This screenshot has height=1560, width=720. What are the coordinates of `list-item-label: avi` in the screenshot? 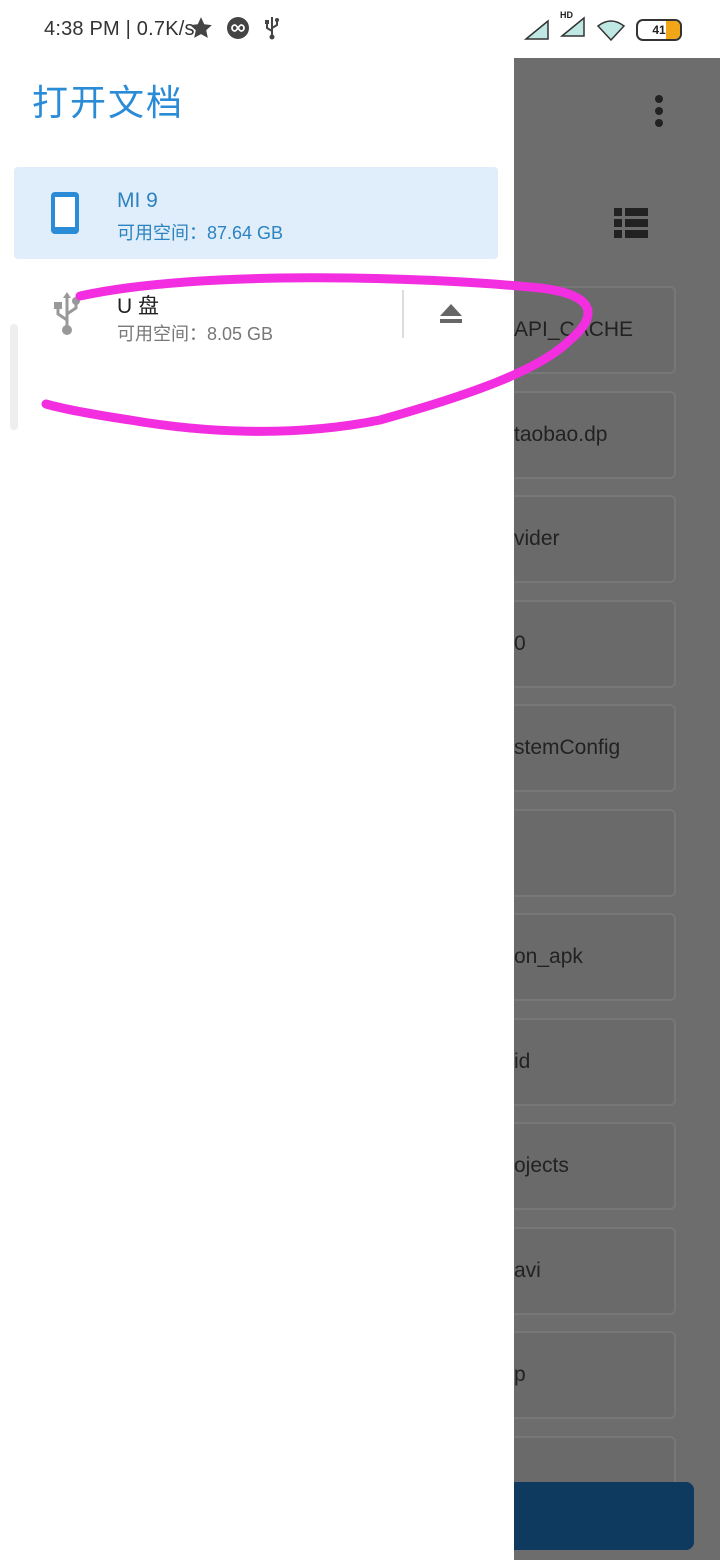 It's located at (527, 1270).